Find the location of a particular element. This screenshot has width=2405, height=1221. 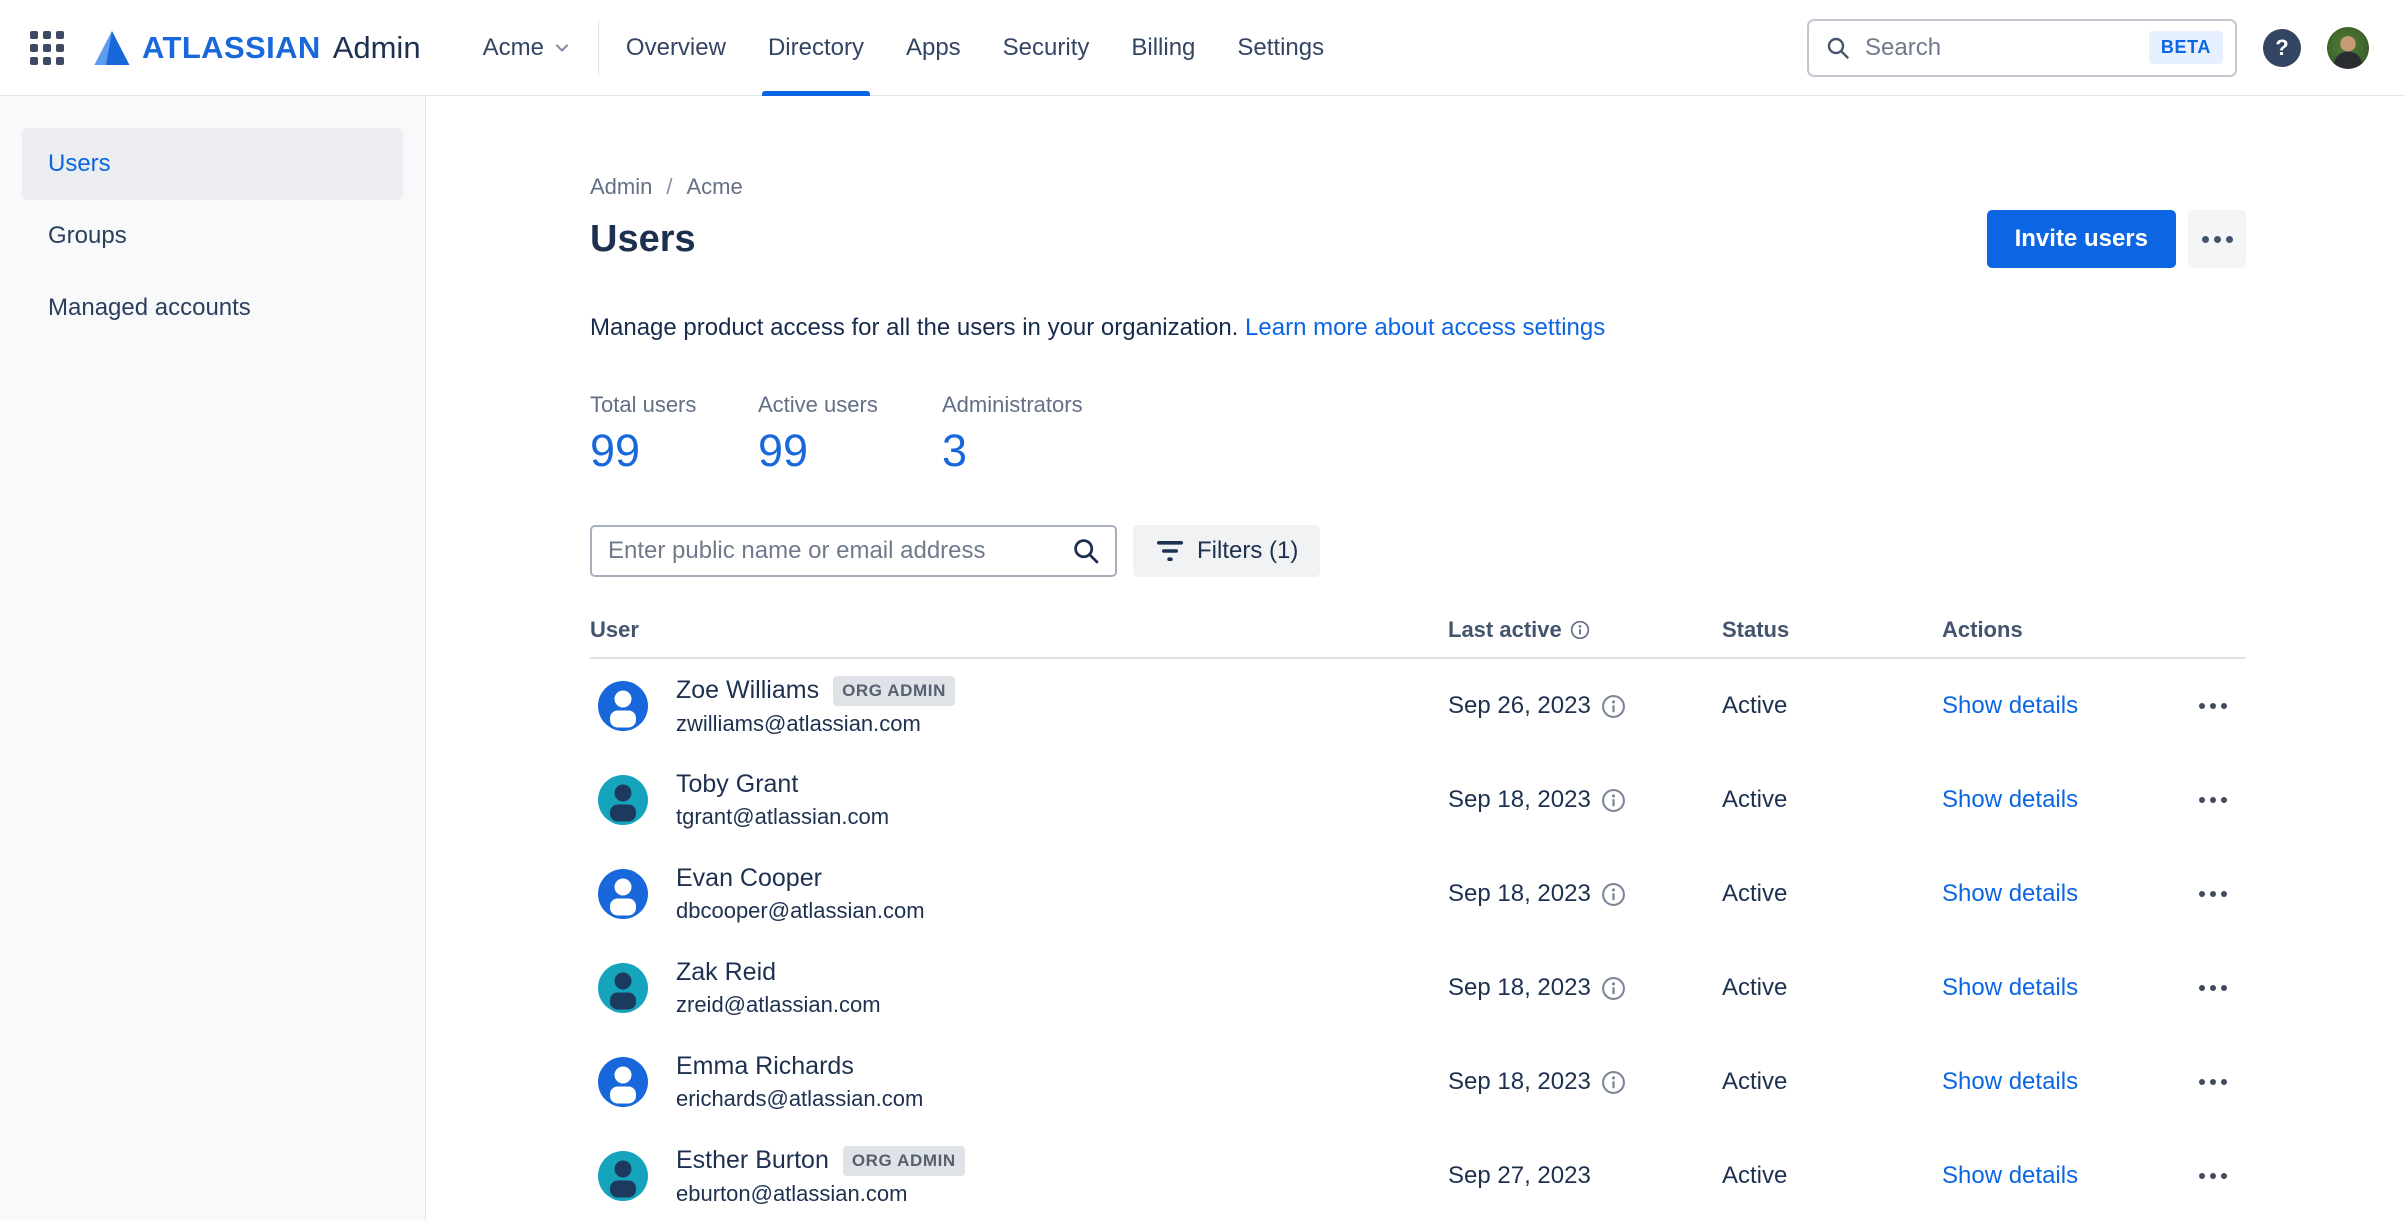

user-name: Zak Reid is located at coordinates (726, 972).